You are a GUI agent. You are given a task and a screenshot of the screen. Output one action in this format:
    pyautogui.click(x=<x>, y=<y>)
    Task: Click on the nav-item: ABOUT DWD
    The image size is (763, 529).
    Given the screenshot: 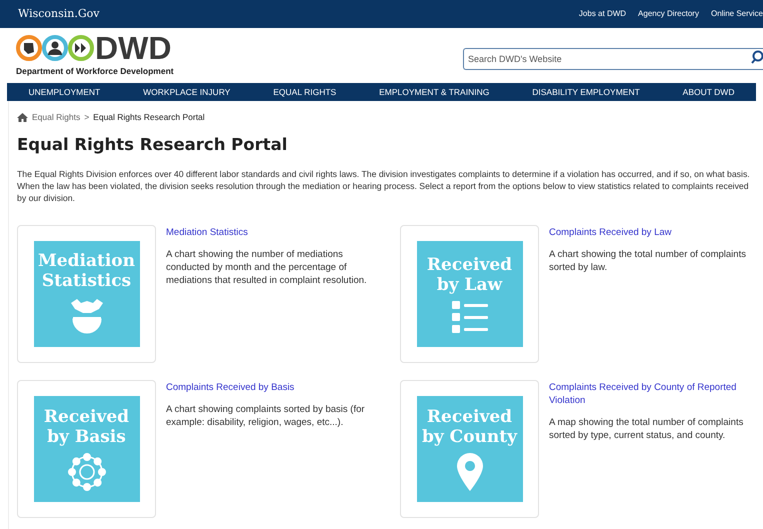 What is the action you would take?
    pyautogui.click(x=708, y=92)
    